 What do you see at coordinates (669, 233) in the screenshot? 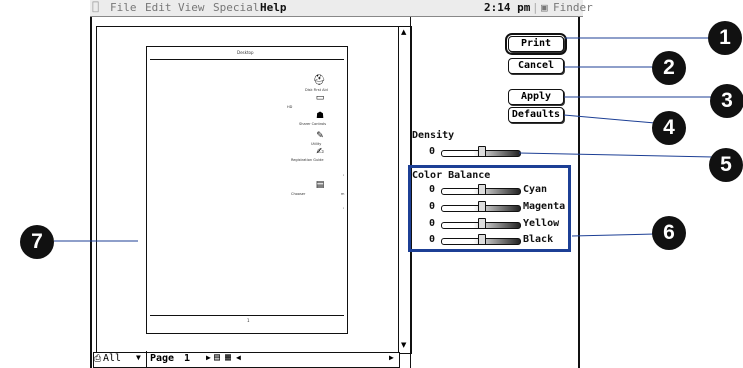
I see `callout-6: 6` at bounding box center [669, 233].